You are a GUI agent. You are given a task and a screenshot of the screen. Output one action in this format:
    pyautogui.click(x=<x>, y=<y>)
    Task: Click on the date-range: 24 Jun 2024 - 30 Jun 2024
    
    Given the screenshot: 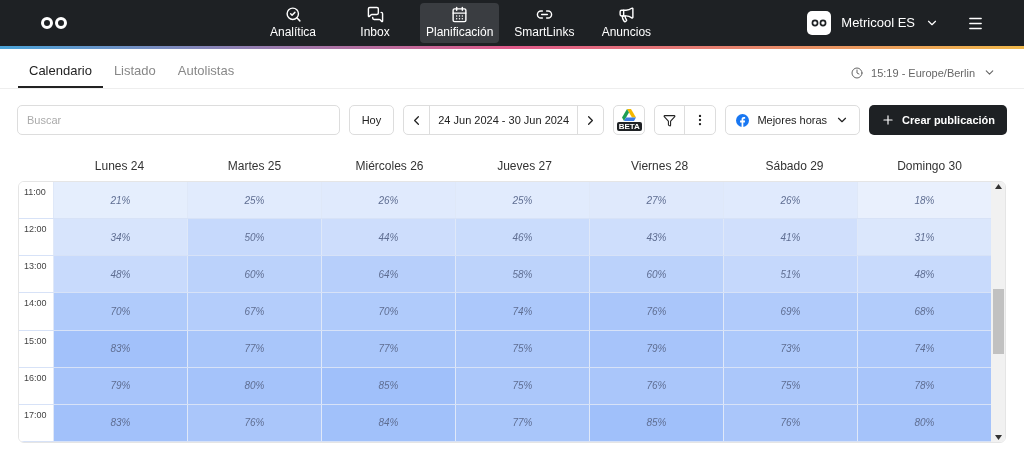 What is the action you would take?
    pyautogui.click(x=504, y=120)
    